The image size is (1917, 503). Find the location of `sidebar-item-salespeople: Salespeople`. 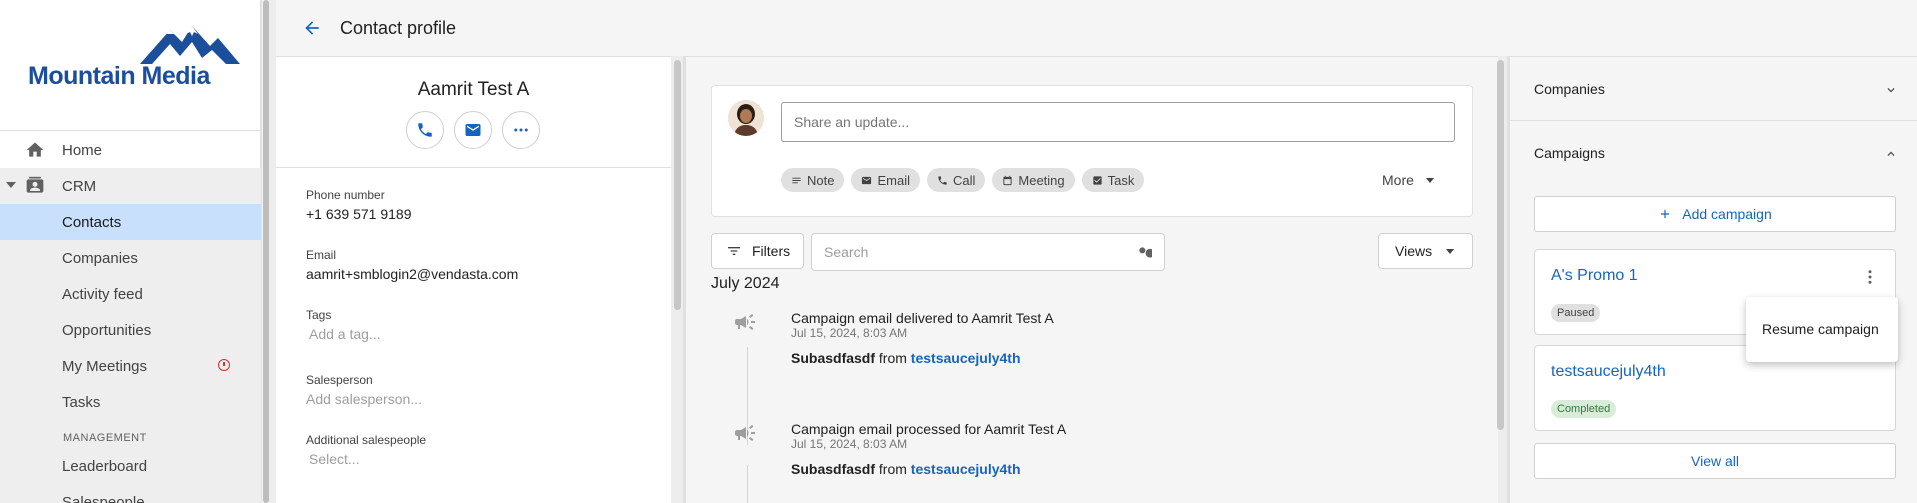

sidebar-item-salespeople: Salespeople is located at coordinates (130, 493).